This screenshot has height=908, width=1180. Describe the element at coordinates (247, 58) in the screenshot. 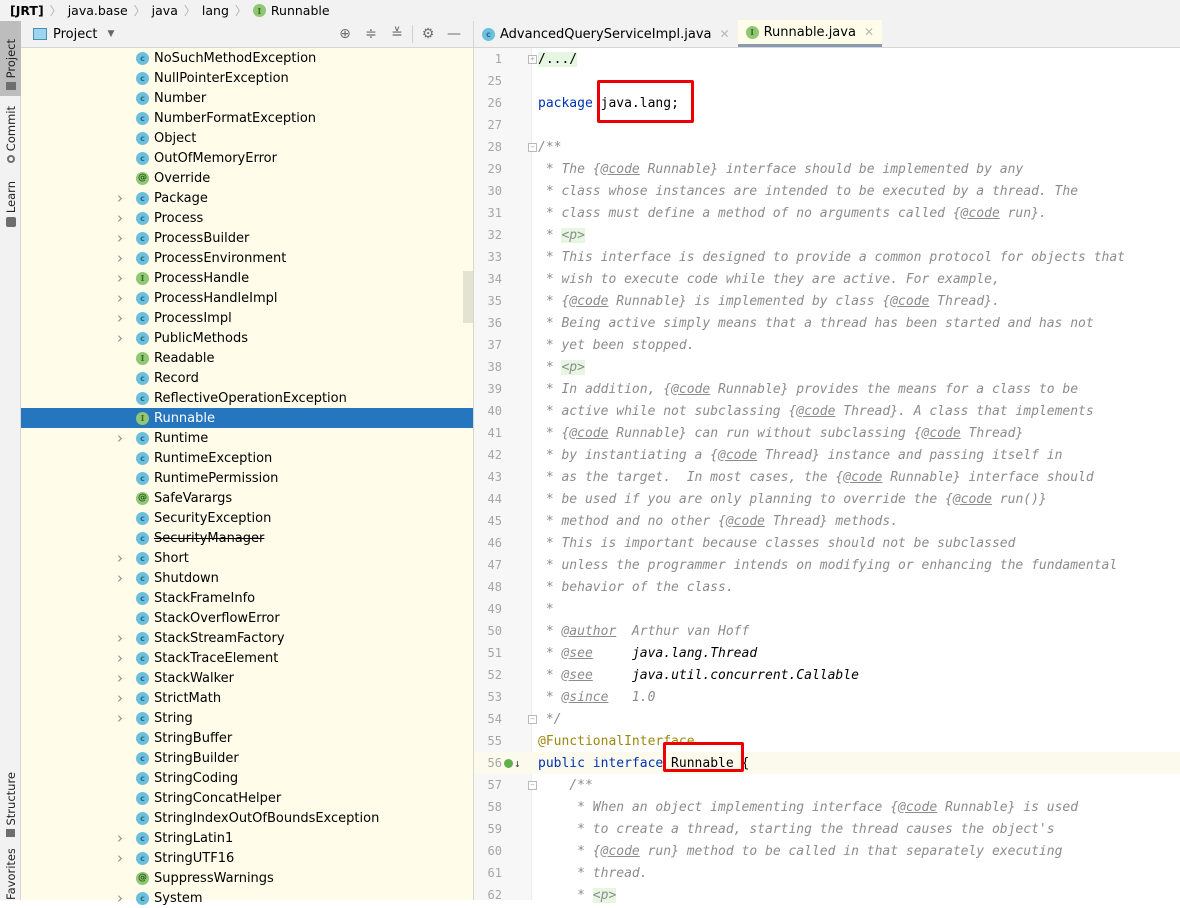

I see `tree-item: c NoSuchMethodException` at that location.